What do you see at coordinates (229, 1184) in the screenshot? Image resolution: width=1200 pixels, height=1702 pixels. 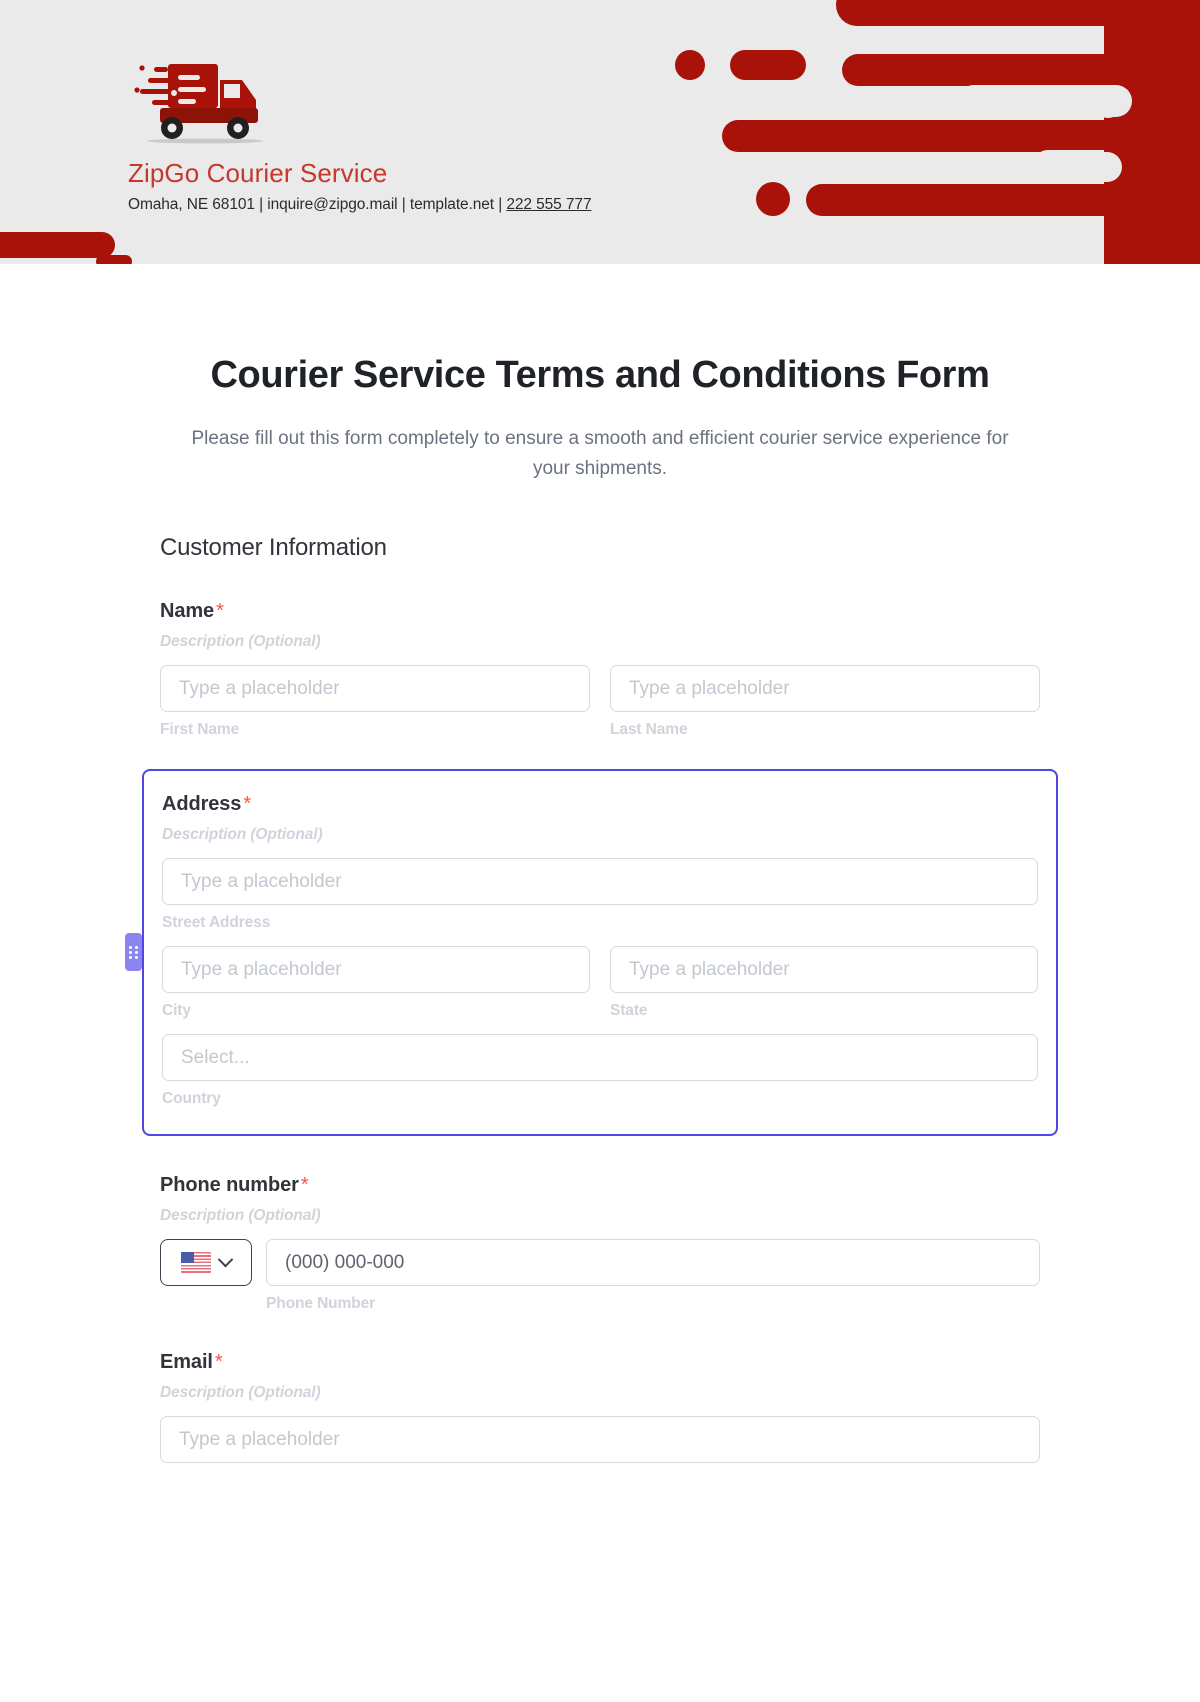 I see `field-label-phone-number-text: Phone number` at bounding box center [229, 1184].